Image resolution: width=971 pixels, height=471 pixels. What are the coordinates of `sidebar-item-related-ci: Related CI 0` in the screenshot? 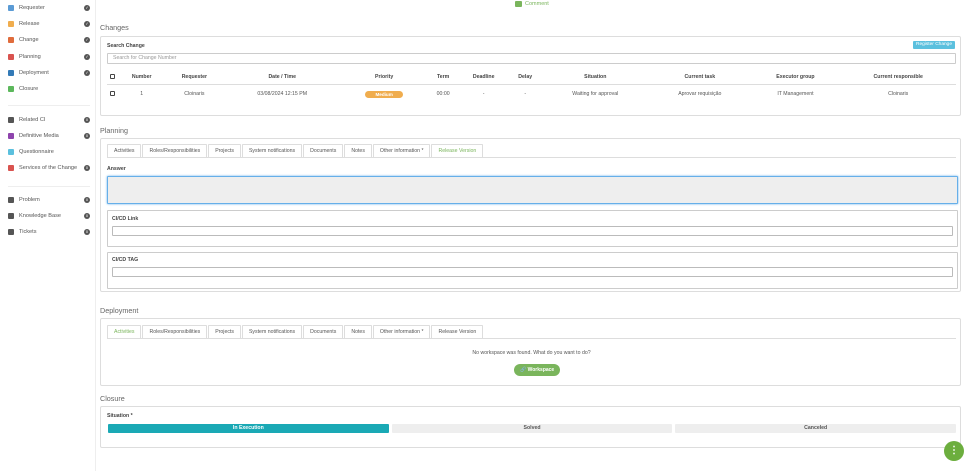 It's located at (49, 120).